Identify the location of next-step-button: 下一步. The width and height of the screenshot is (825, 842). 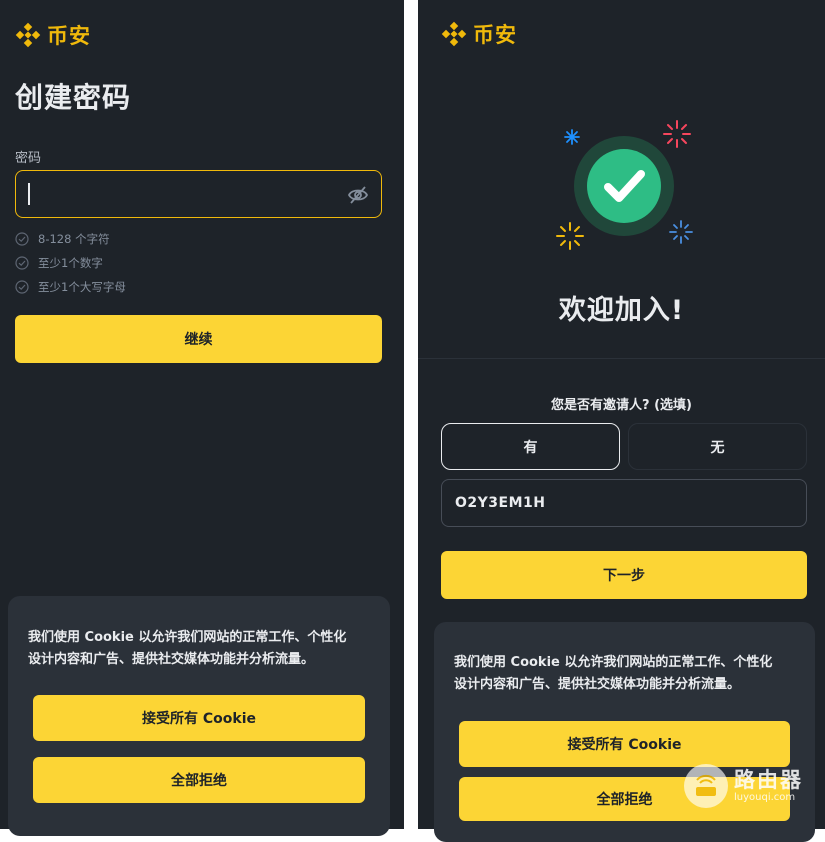
(624, 575).